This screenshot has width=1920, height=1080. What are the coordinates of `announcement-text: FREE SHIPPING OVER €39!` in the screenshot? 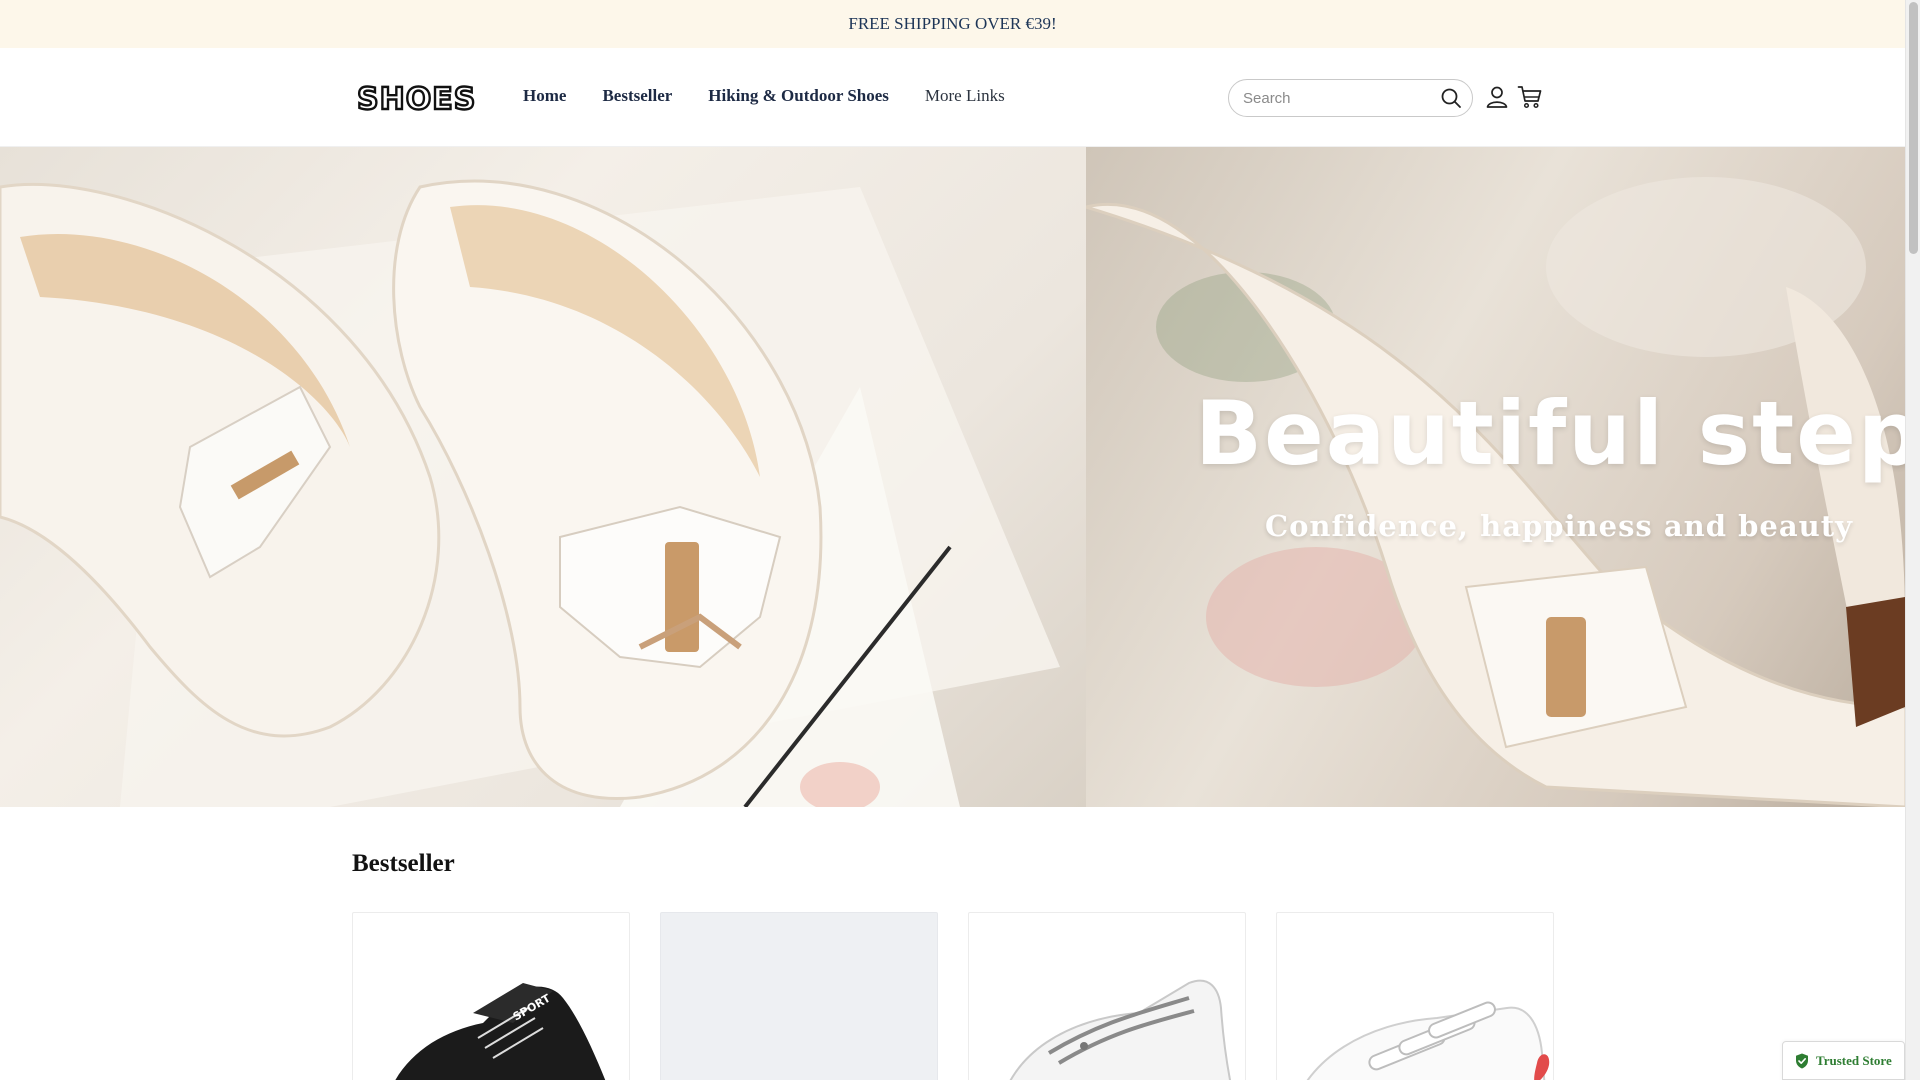 It's located at (952, 23).